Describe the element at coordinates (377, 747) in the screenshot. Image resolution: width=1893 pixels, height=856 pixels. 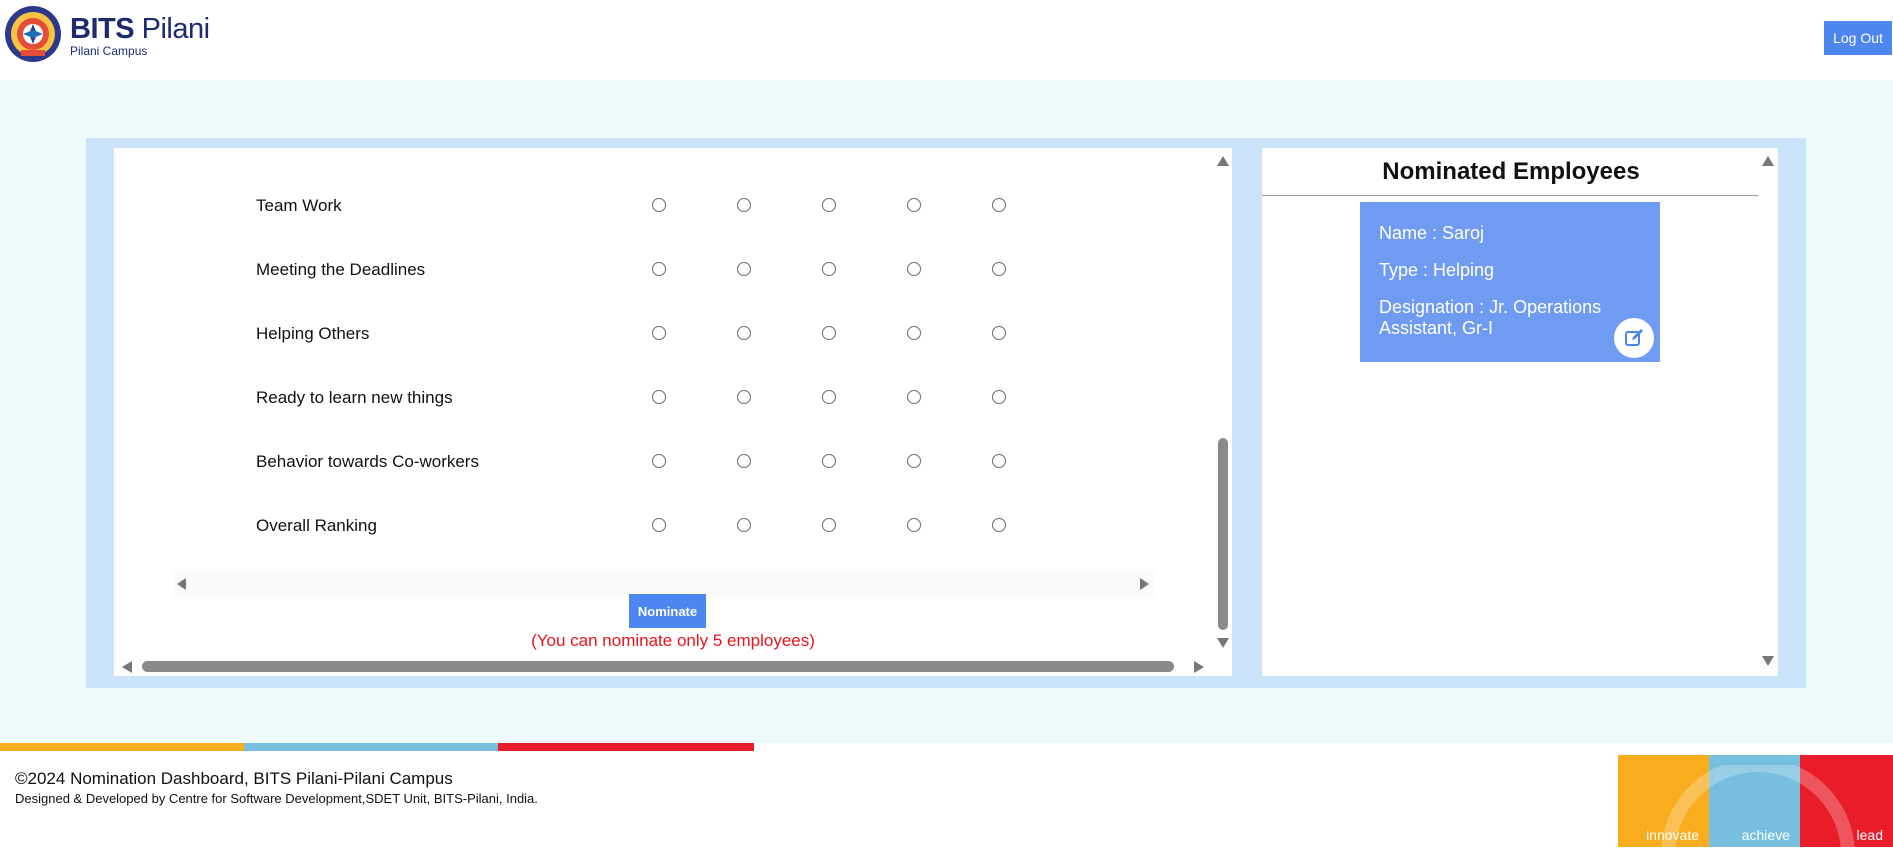
I see `footer-color-stripe` at that location.